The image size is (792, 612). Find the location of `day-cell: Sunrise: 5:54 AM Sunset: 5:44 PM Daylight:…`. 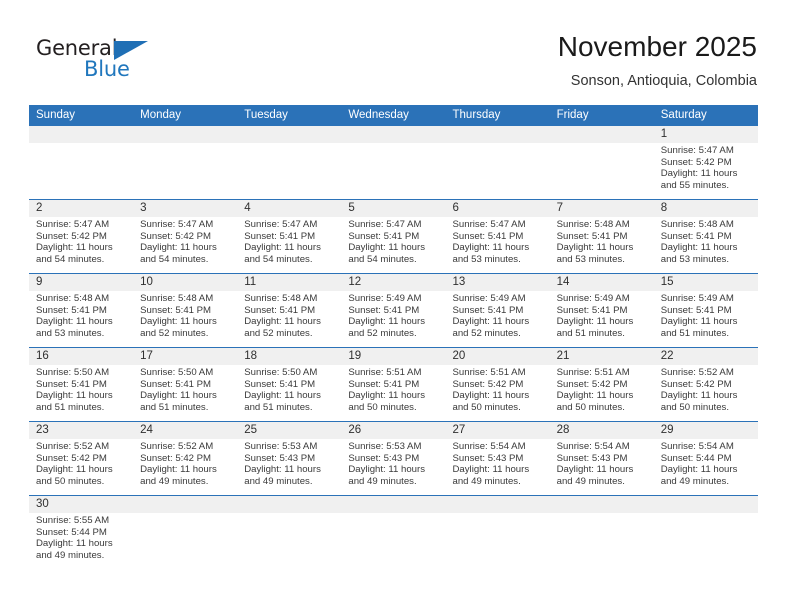

day-cell: Sunrise: 5:54 AM Sunset: 5:44 PM Daylight:… is located at coordinates (706, 467).